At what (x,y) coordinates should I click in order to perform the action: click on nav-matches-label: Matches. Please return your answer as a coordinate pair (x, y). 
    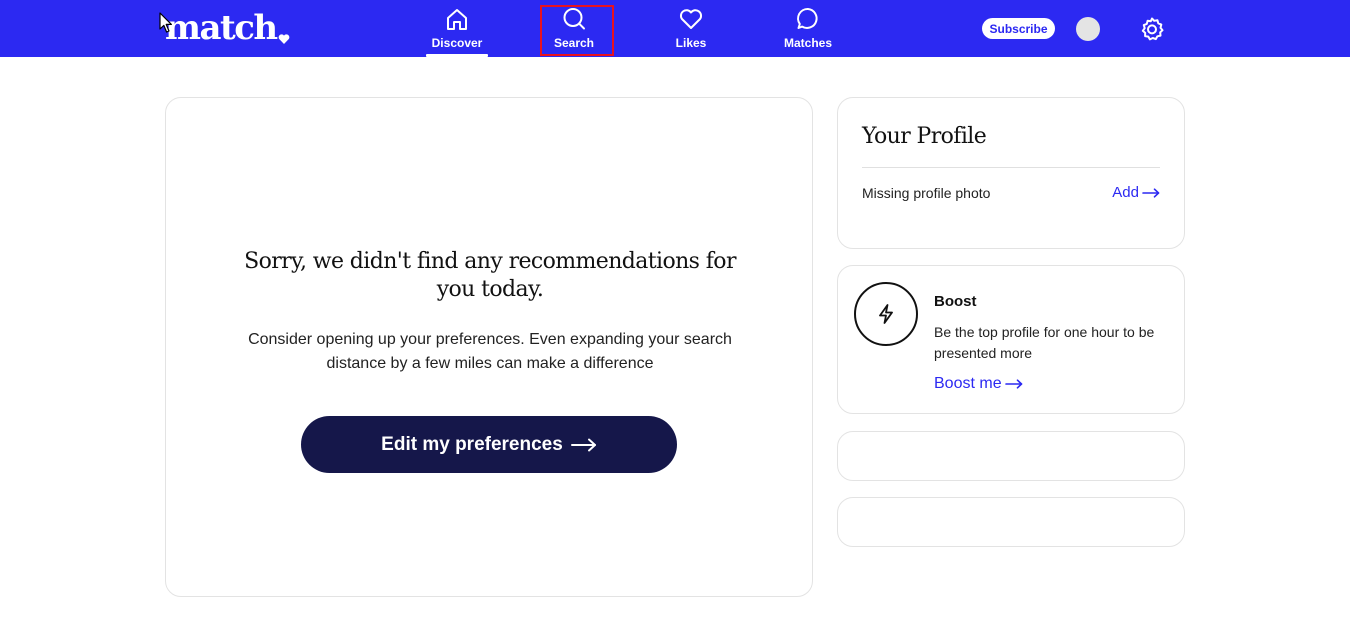
    Looking at the image, I should click on (808, 43).